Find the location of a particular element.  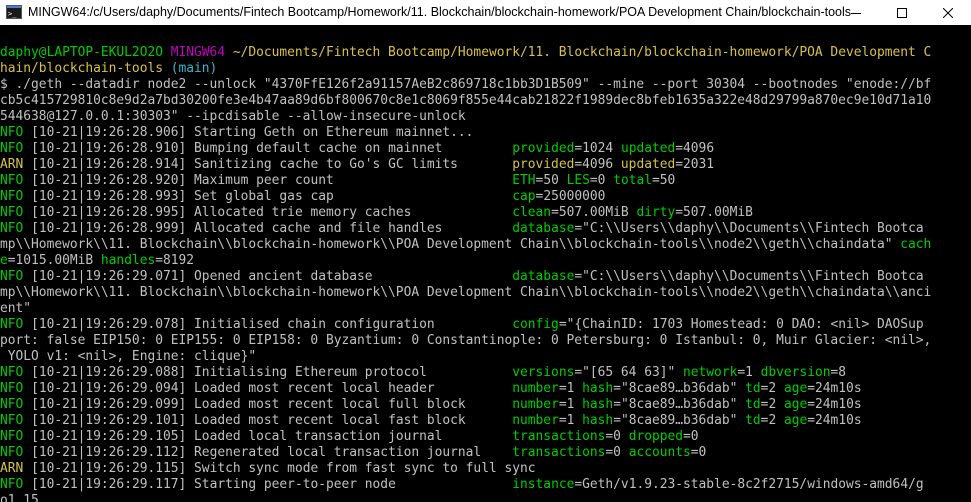

log-value: 2 is located at coordinates (772, 404).